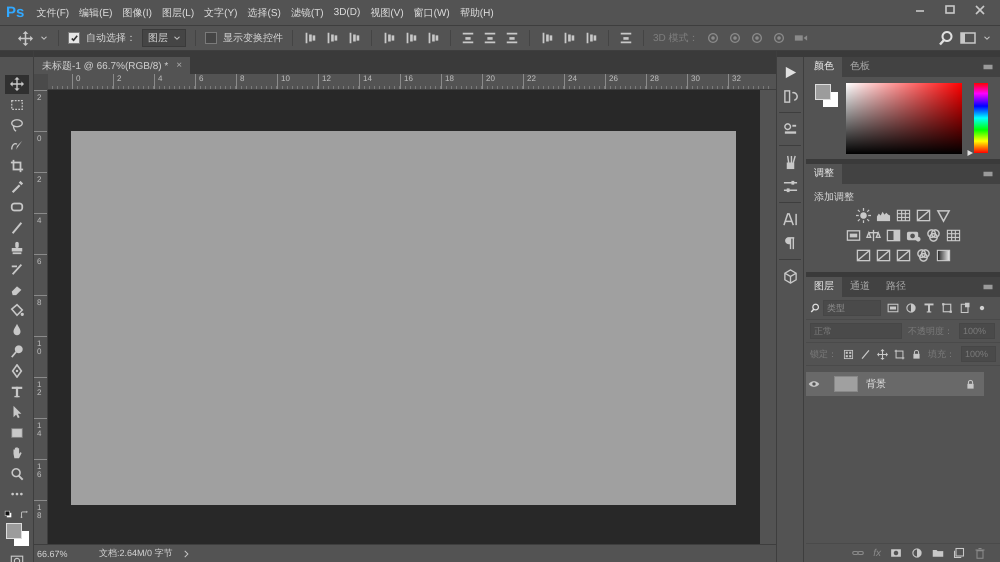 The image size is (1000, 562). I want to click on ruler-label: 8, so click(243, 79).